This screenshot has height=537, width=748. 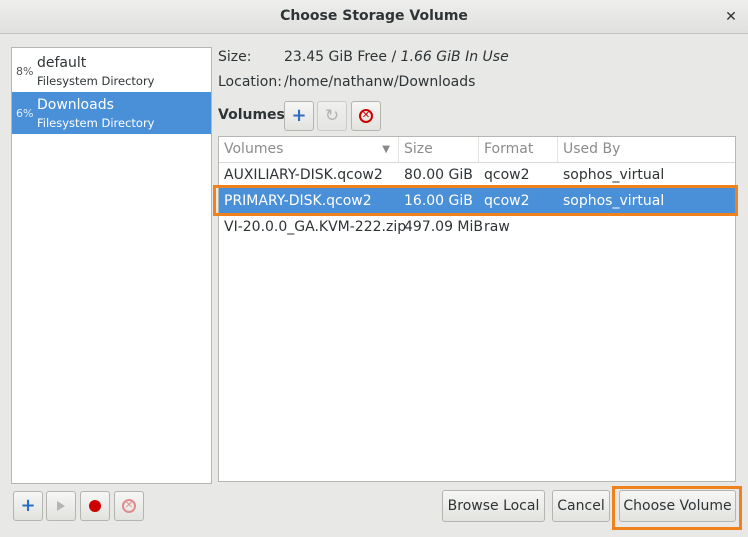 I want to click on delete-pool-button: ✕, so click(x=129, y=506).